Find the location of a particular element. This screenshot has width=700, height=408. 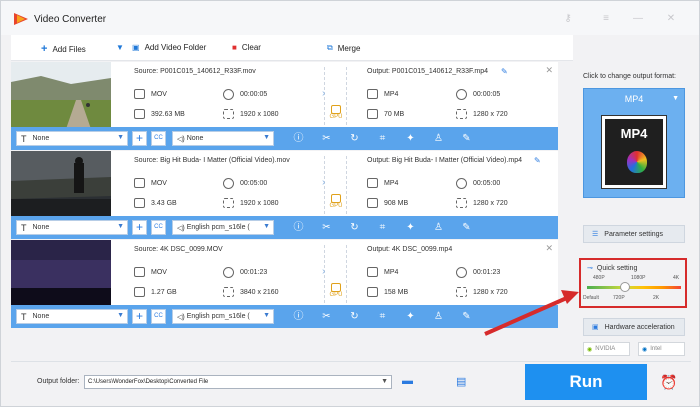

gpu-badge: GPU is located at coordinates (336, 202).